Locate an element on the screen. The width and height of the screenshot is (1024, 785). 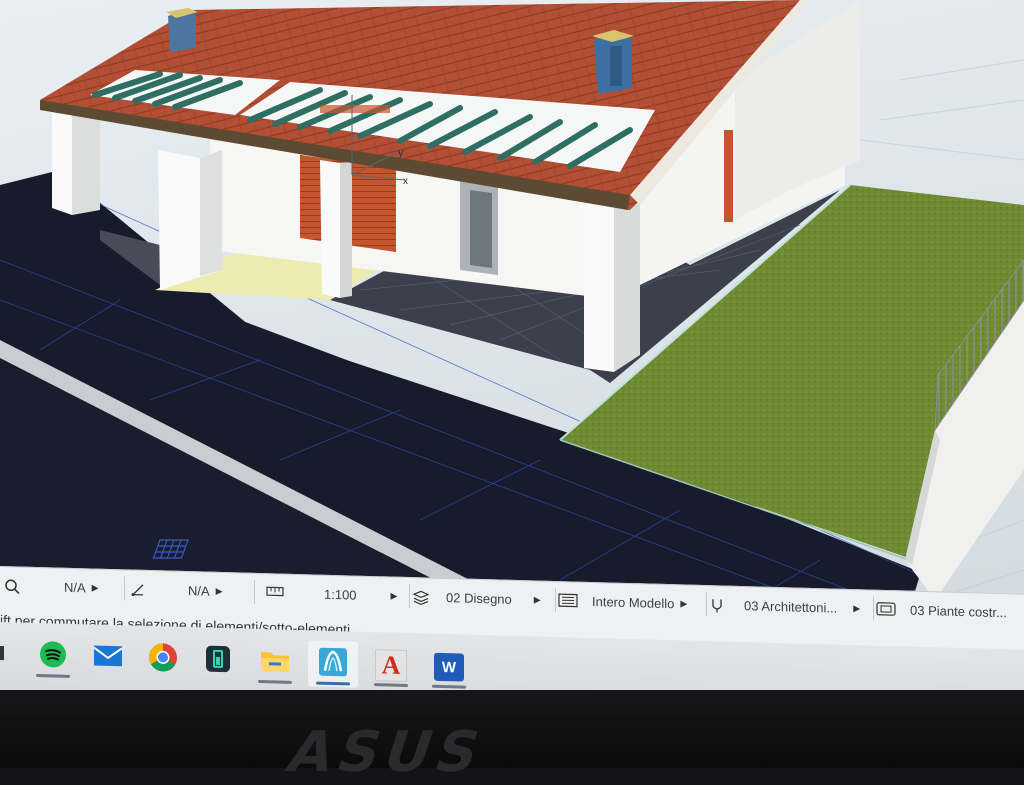
angle-icon is located at coordinates (138, 589).